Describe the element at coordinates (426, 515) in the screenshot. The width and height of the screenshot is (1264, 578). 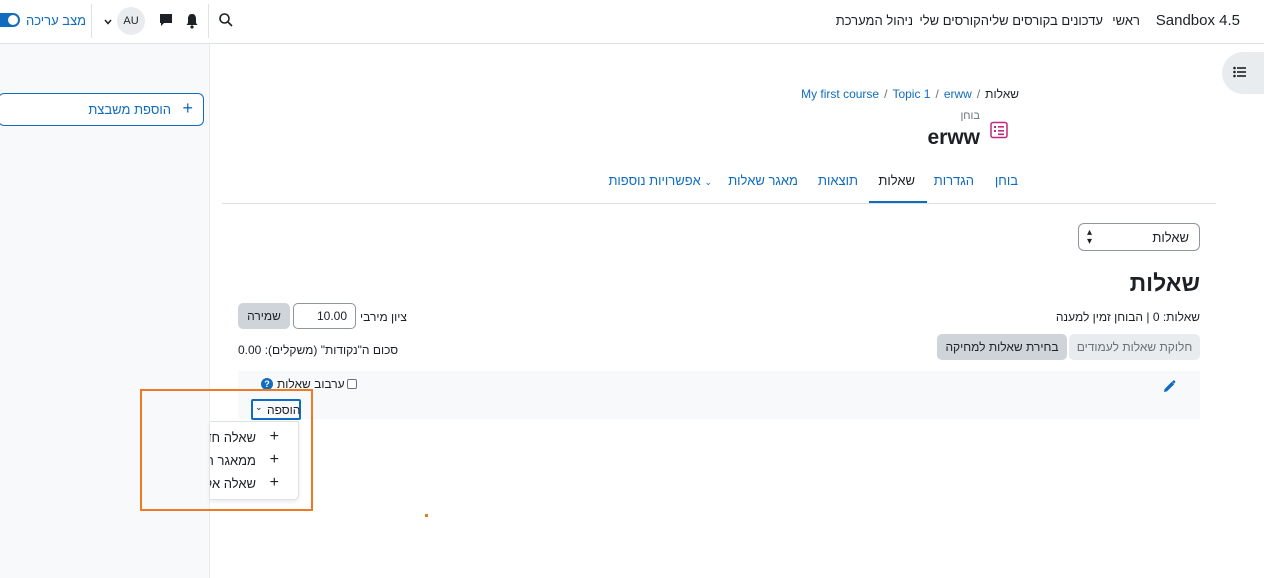
I see `annotation-dot` at that location.